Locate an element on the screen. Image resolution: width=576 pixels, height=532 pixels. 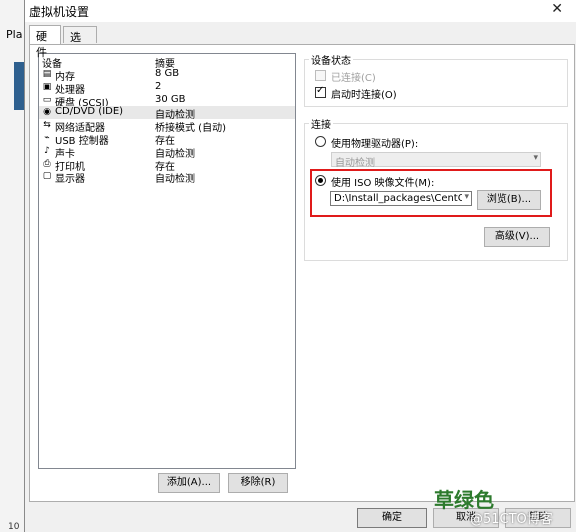
background-status-text: 10 is located at coordinates (14, 527).